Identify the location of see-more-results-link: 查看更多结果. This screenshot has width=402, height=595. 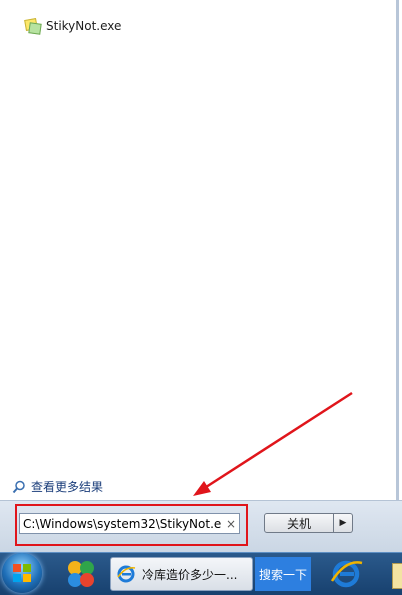
(57, 486).